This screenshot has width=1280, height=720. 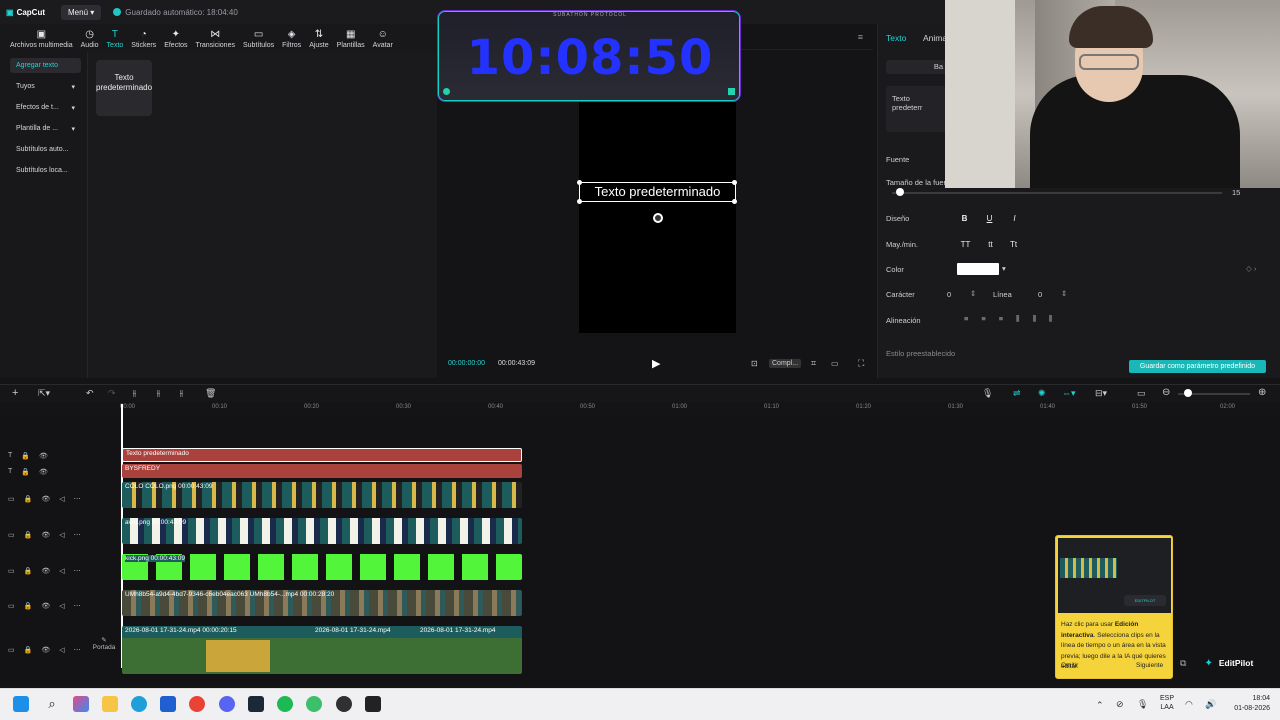 I want to click on magnet-icon: ✺, so click(x=1042, y=393).